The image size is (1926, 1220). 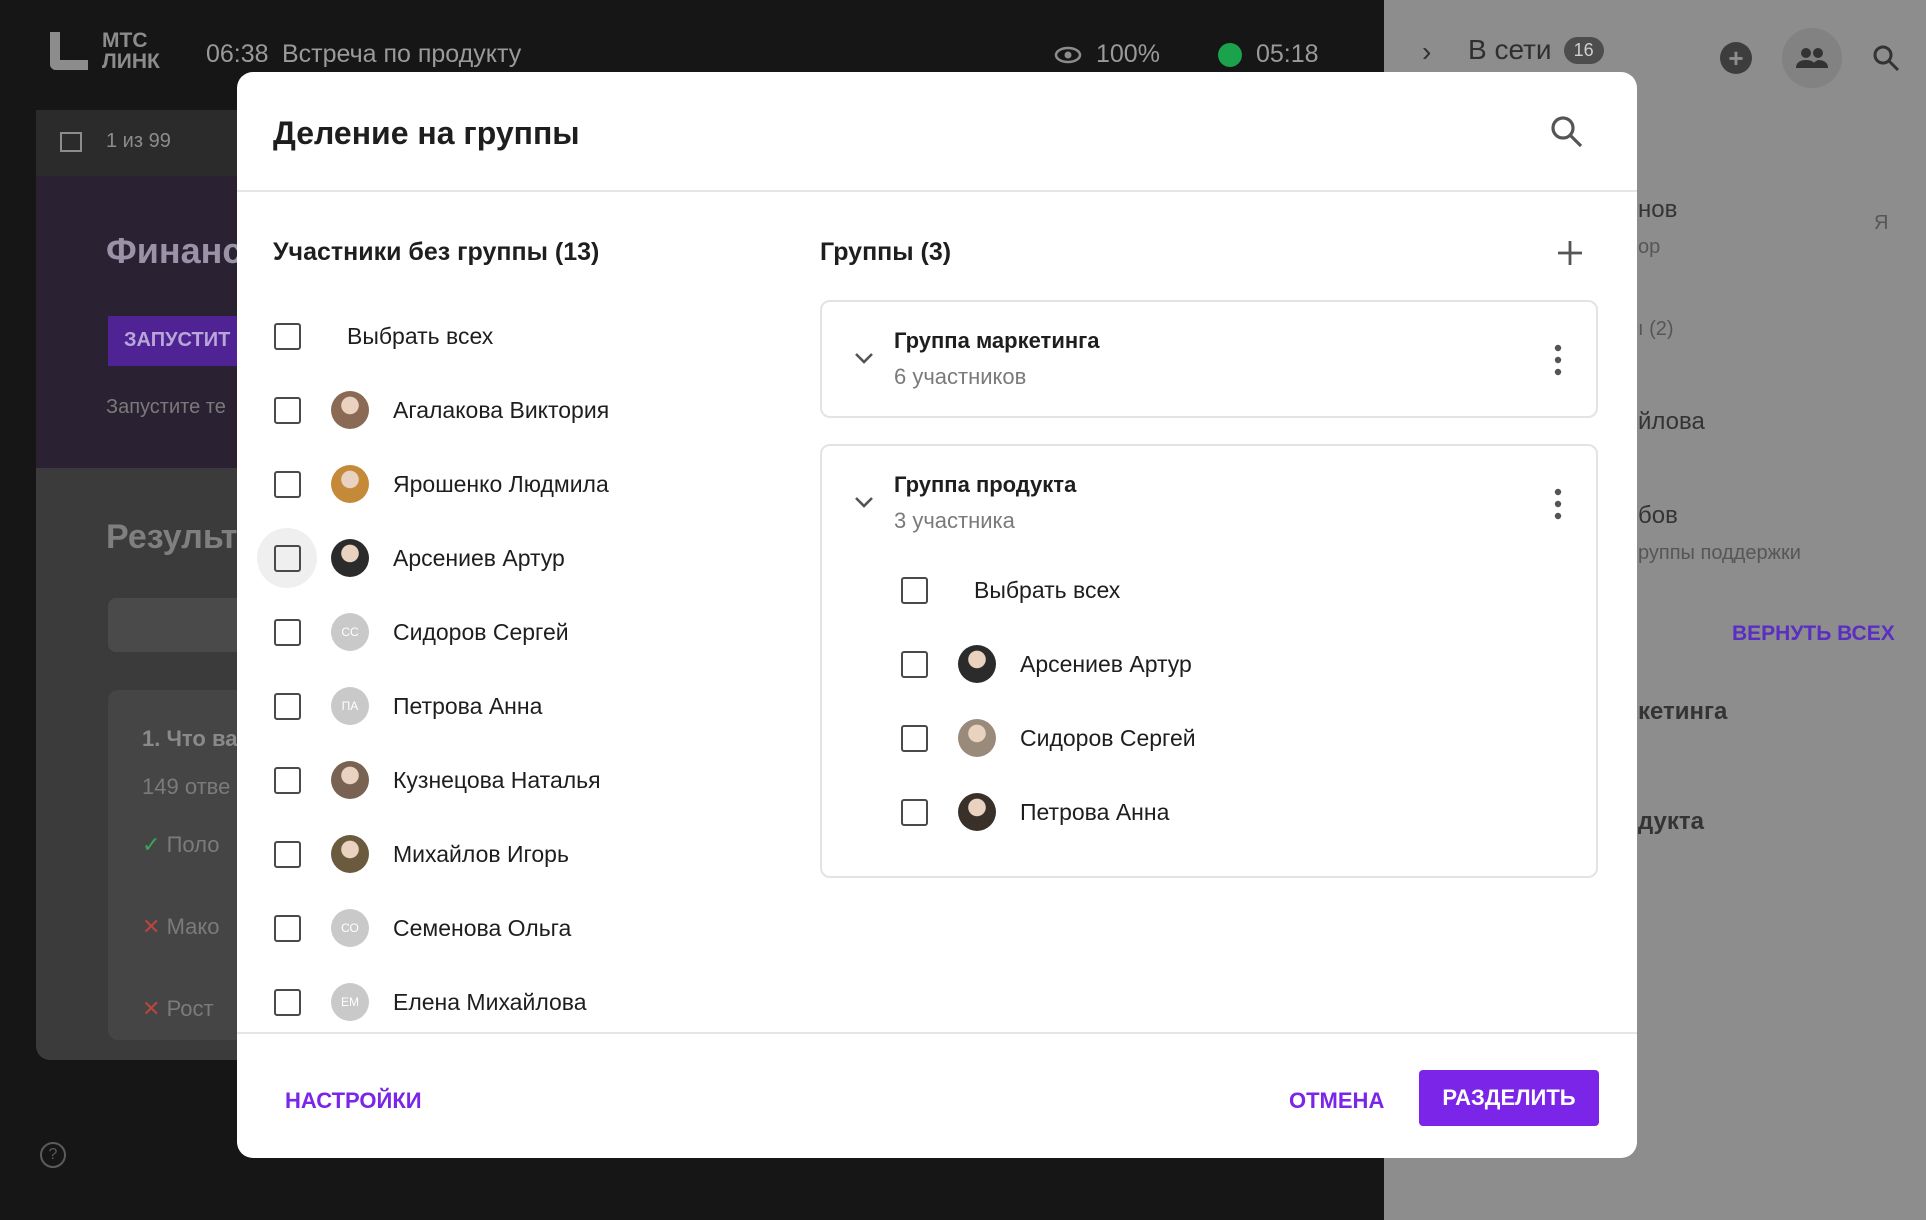 I want to click on view-percent: 100%, so click(x=1128, y=54).